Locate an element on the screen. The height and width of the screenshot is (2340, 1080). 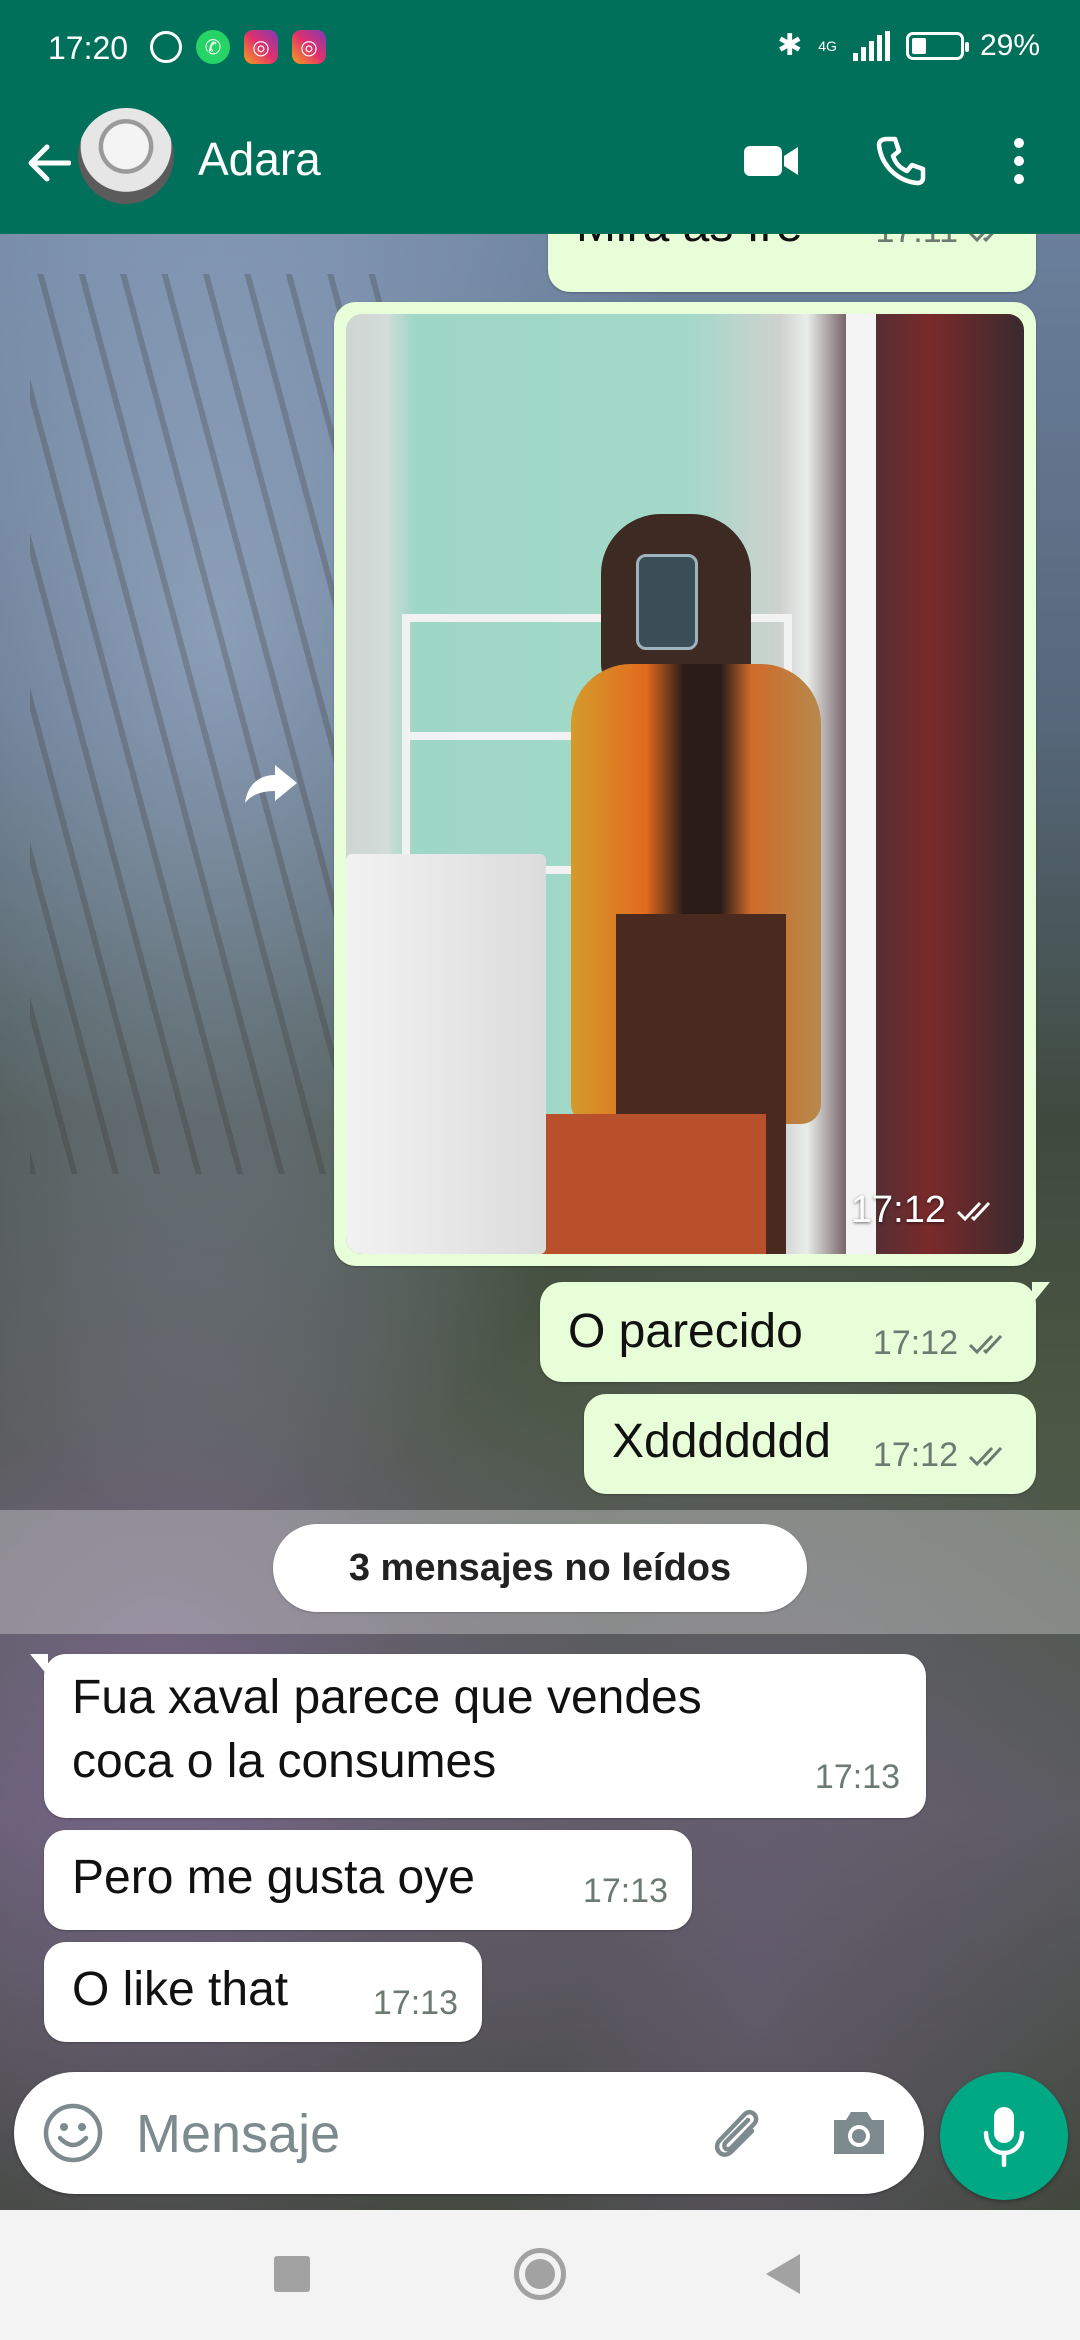
camera-icon is located at coordinates (859, 2133).